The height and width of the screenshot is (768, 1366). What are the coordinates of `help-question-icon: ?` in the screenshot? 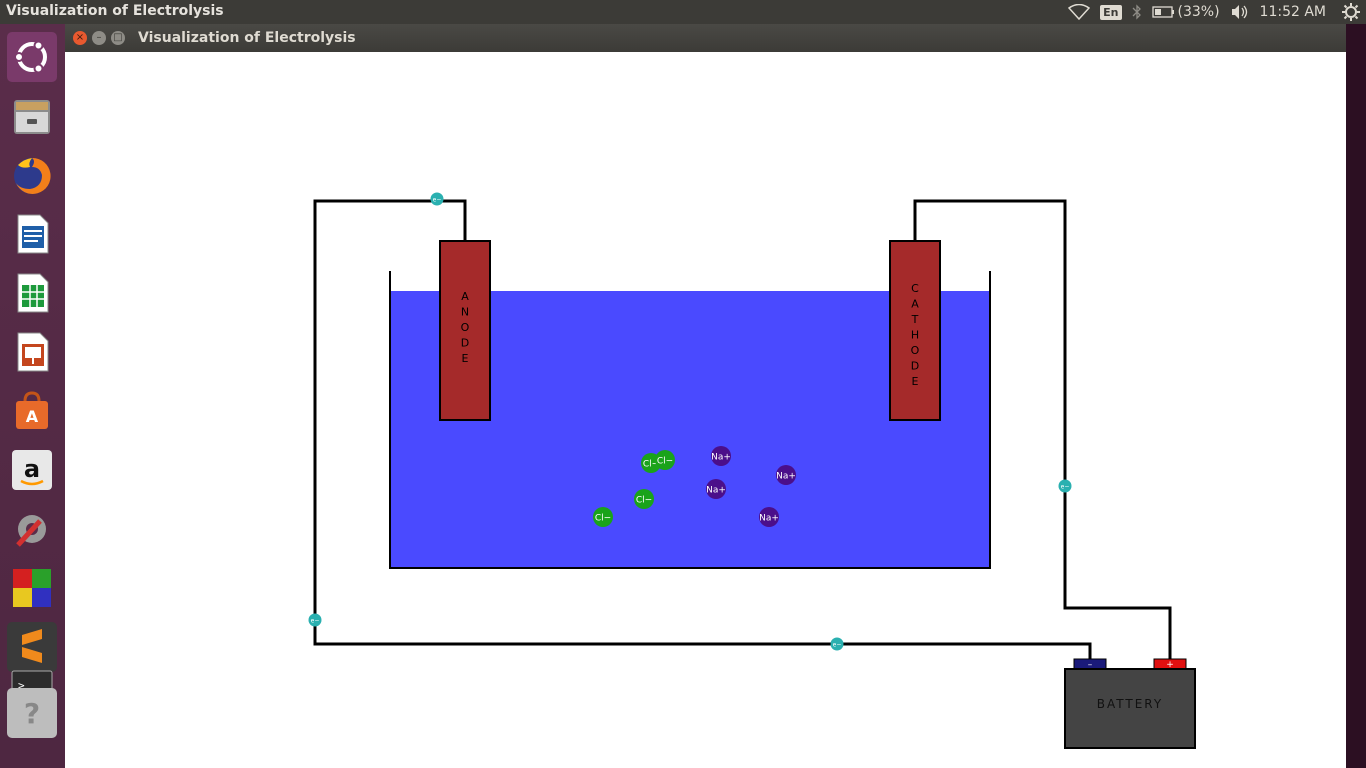 It's located at (32, 713).